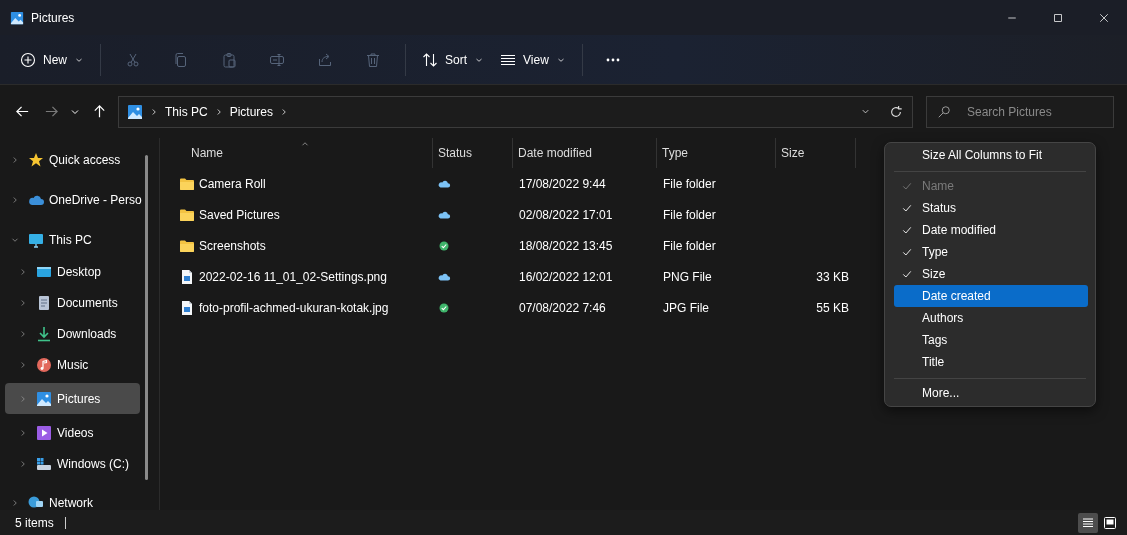 This screenshot has width=1127, height=535. What do you see at coordinates (72, 432) in the screenshot?
I see `sidebar-item: Videos` at bounding box center [72, 432].